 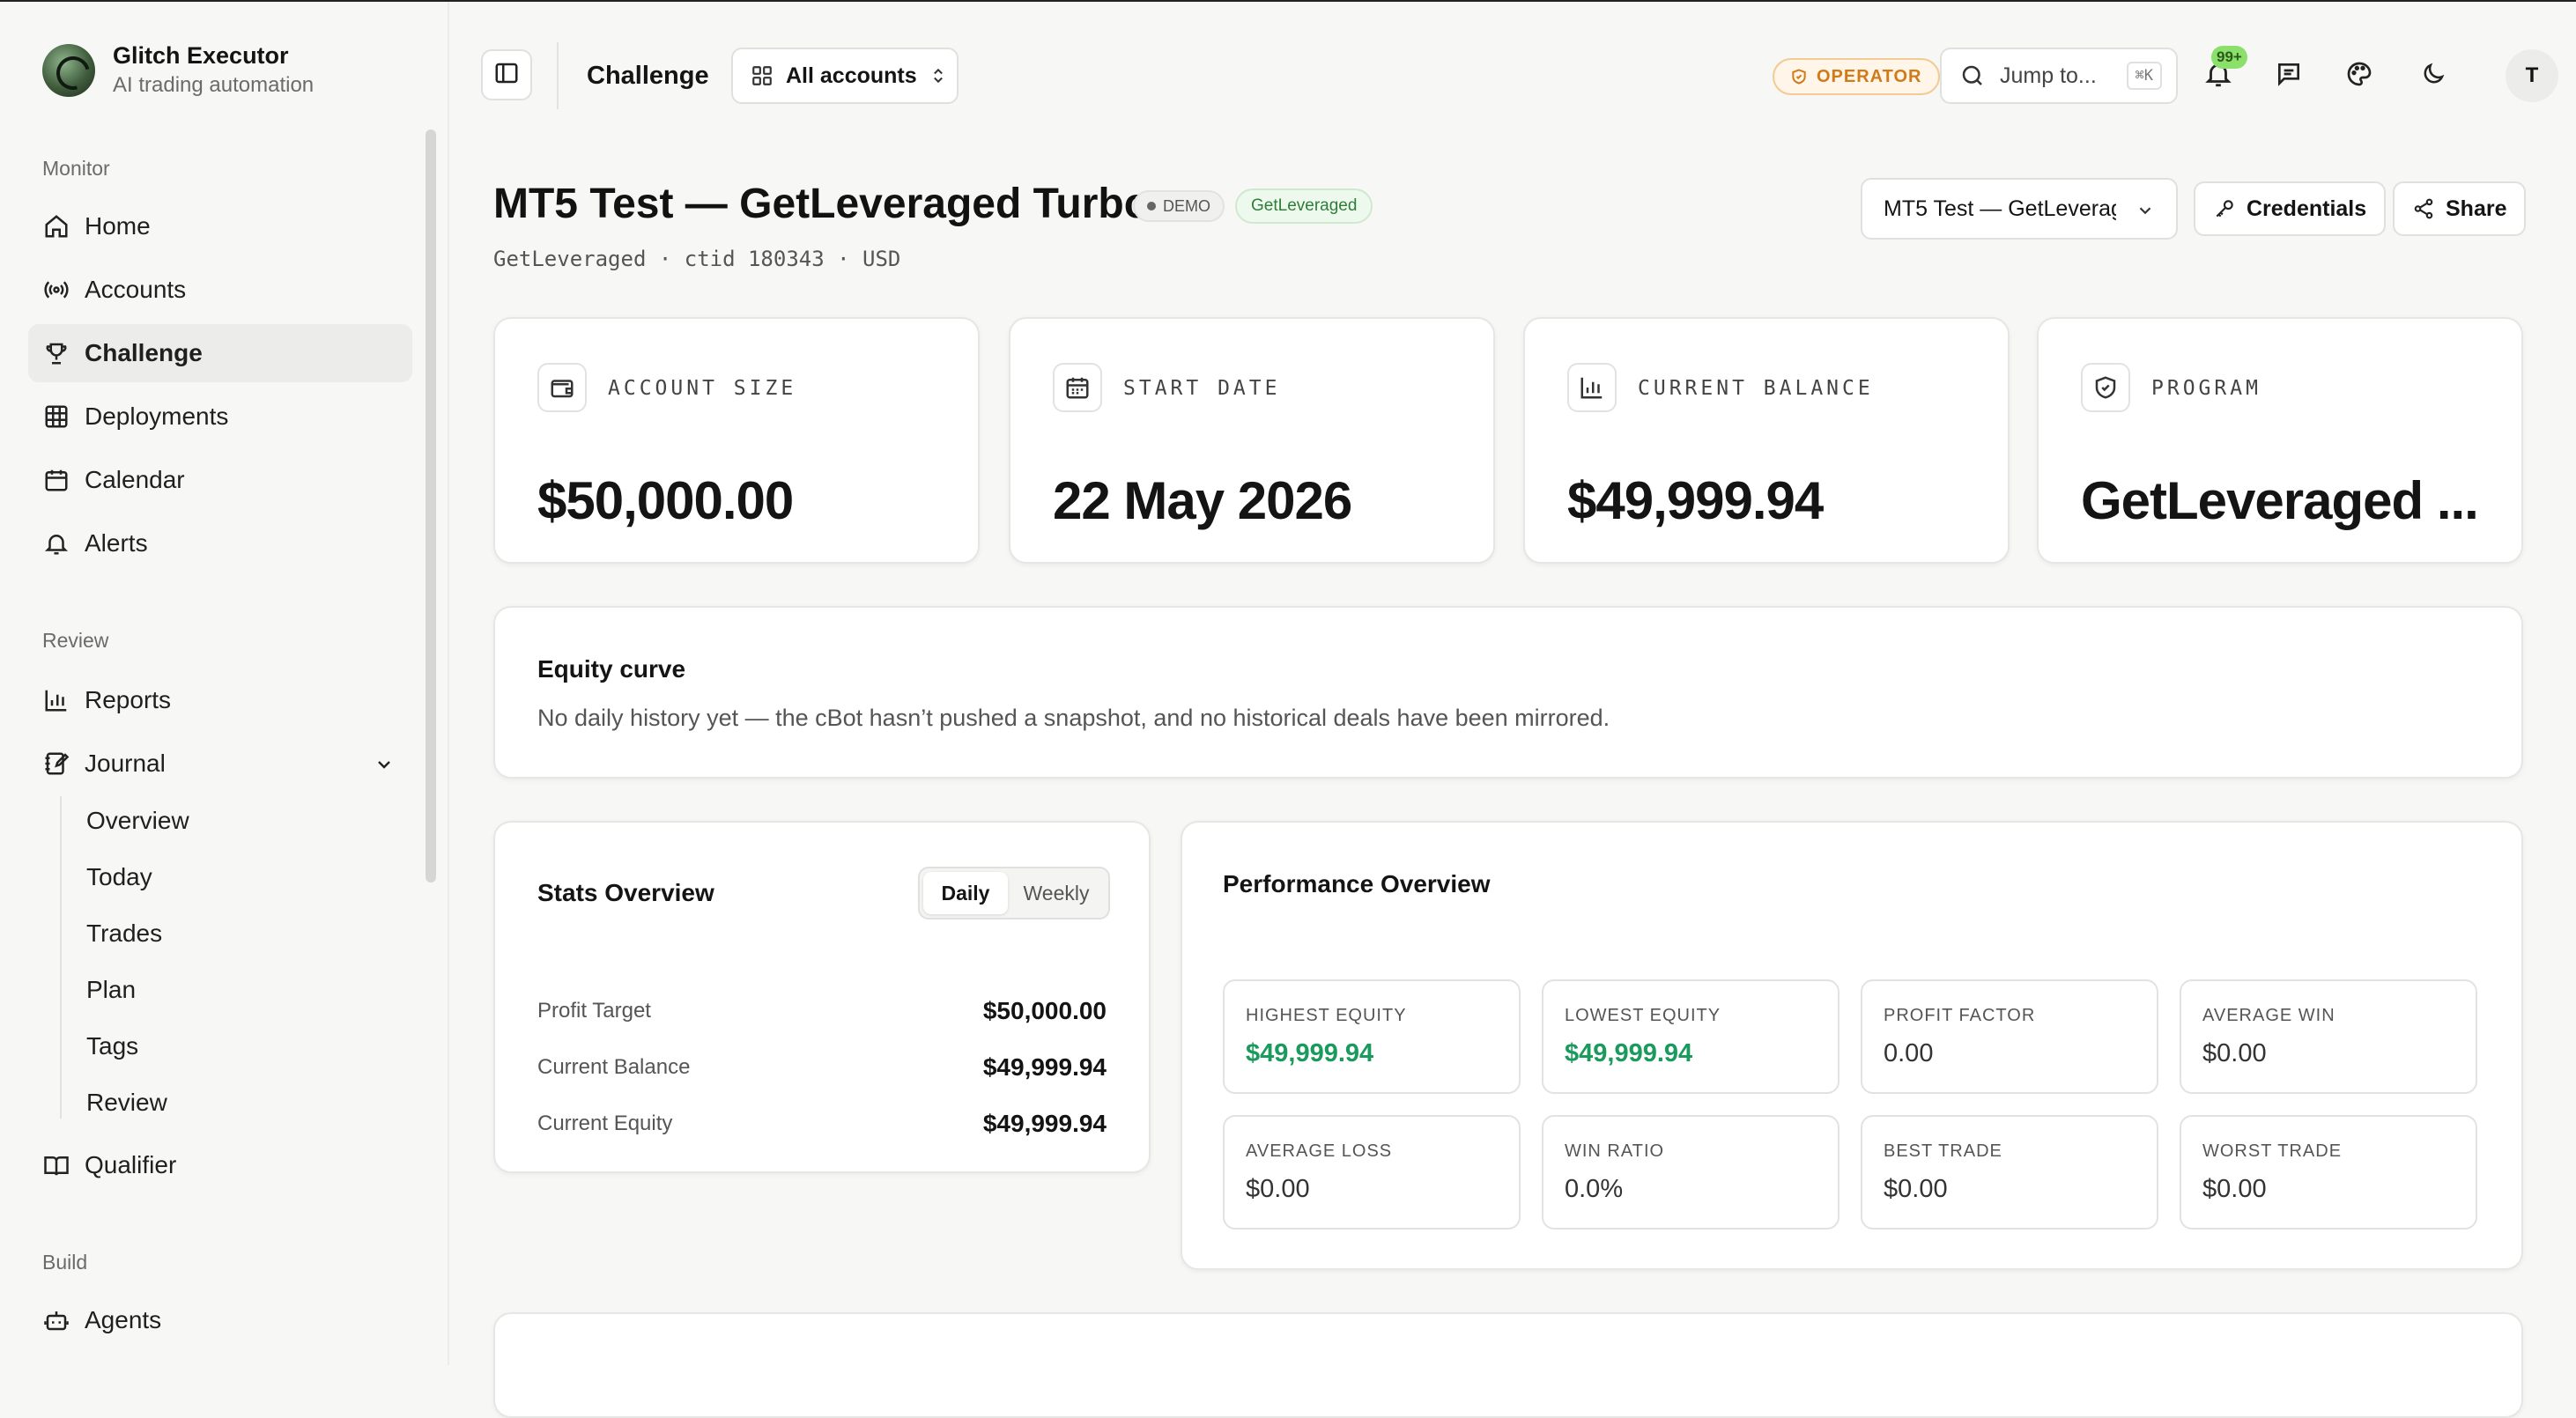 I want to click on moon-icon, so click(x=2433, y=76).